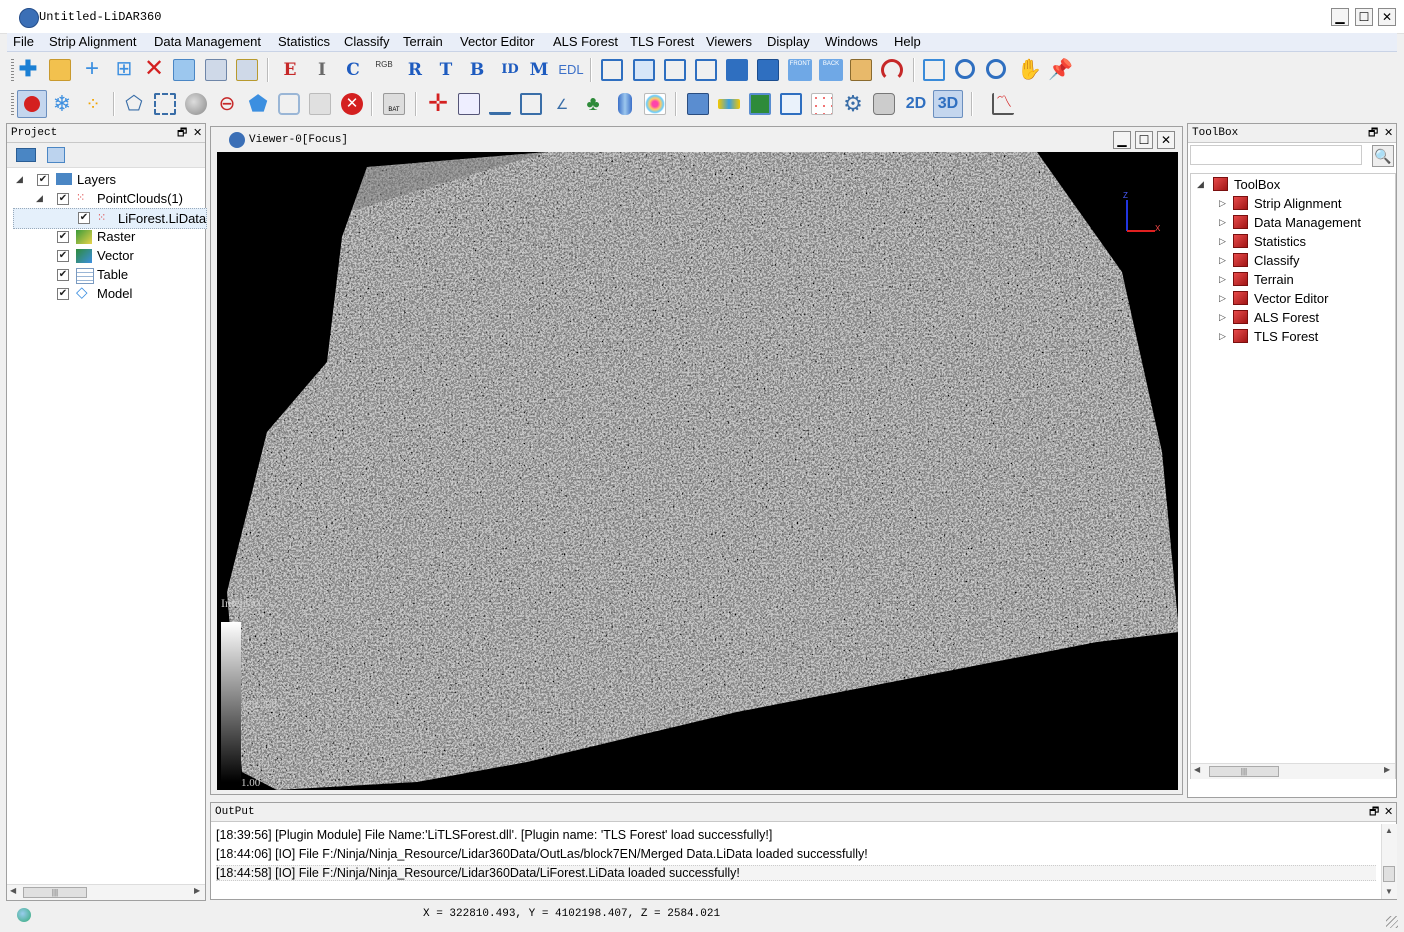 The width and height of the screenshot is (1404, 932). What do you see at coordinates (1389, 891) in the screenshot?
I see `scroll-down-icon: ▼` at bounding box center [1389, 891].